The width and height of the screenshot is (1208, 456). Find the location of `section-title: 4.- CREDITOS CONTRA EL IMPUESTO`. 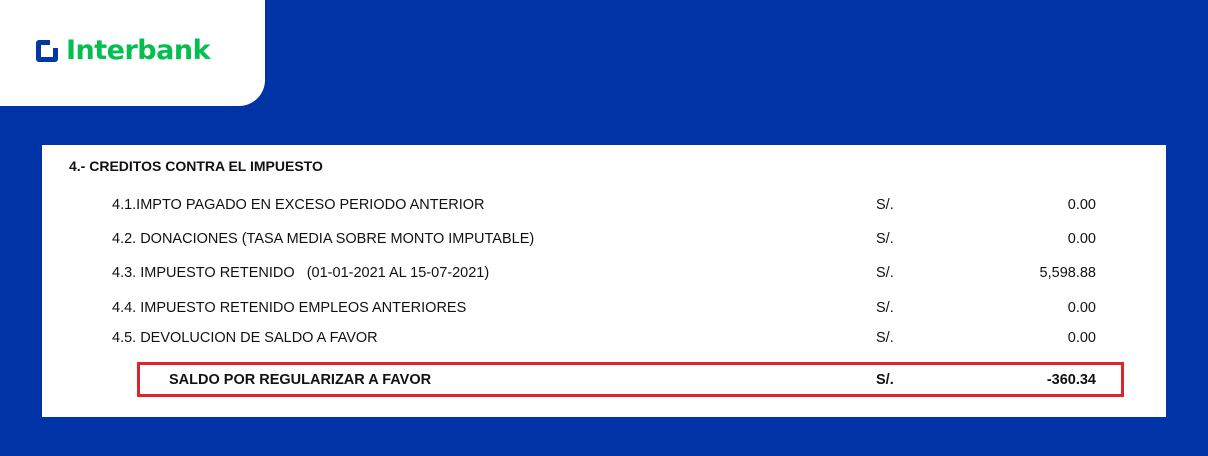

section-title: 4.- CREDITOS CONTRA EL IMPUESTO is located at coordinates (196, 166).